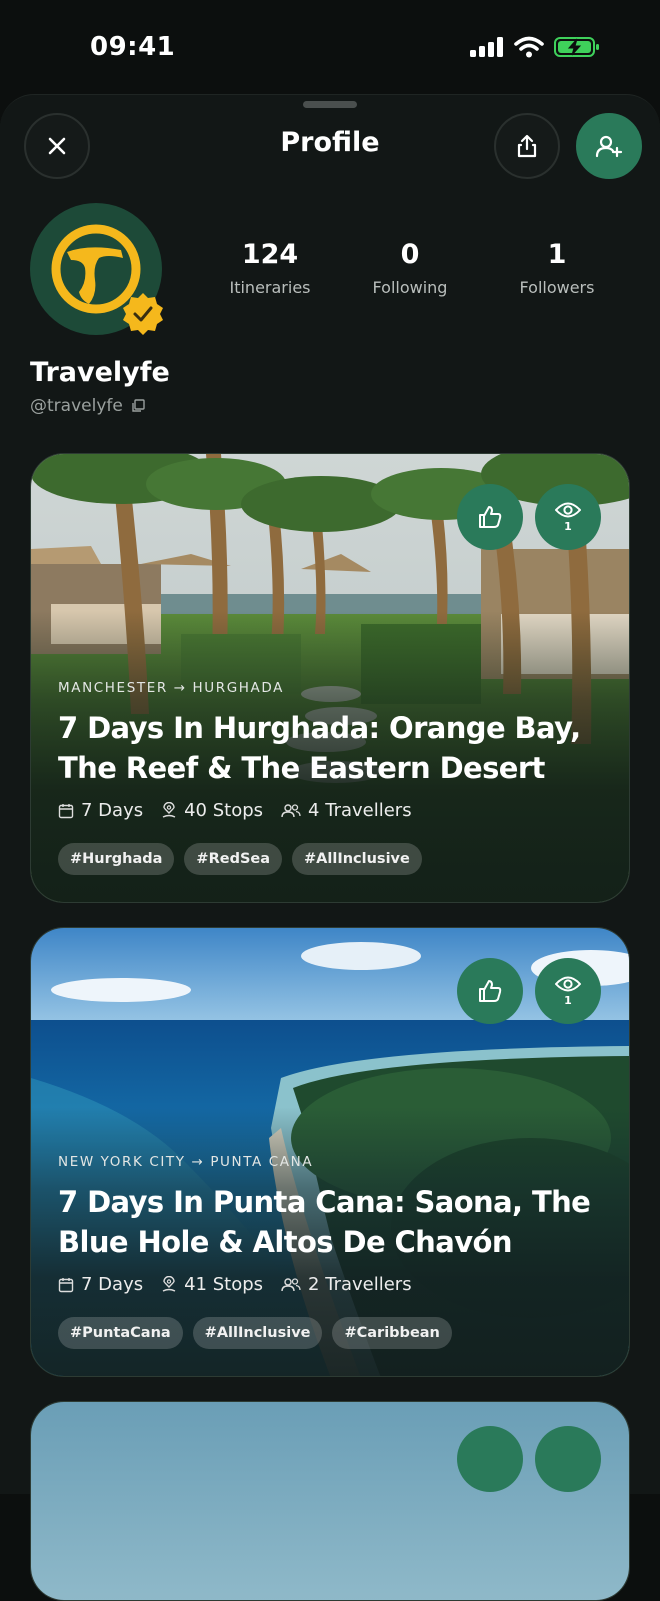 The height and width of the screenshot is (1601, 660). Describe the element at coordinates (529, 47) in the screenshot. I see `wifi-icon` at that location.